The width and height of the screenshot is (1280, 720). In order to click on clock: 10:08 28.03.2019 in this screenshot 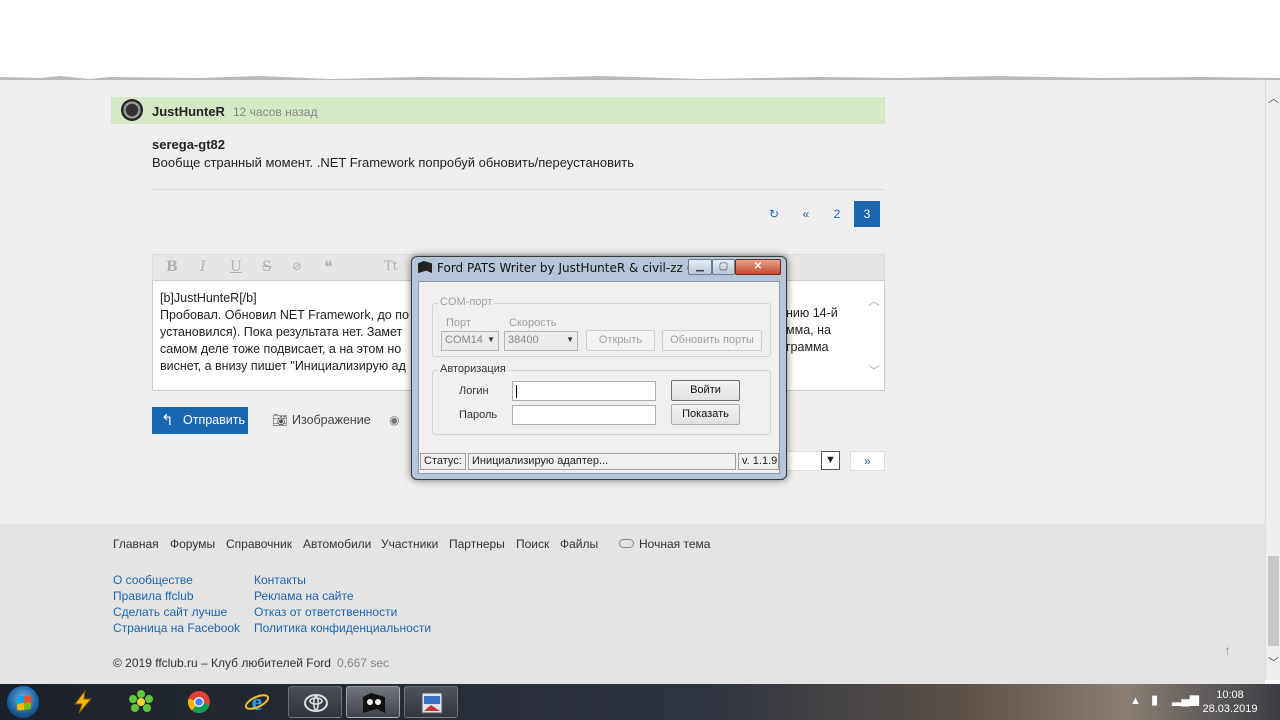, I will do `click(1230, 702)`.